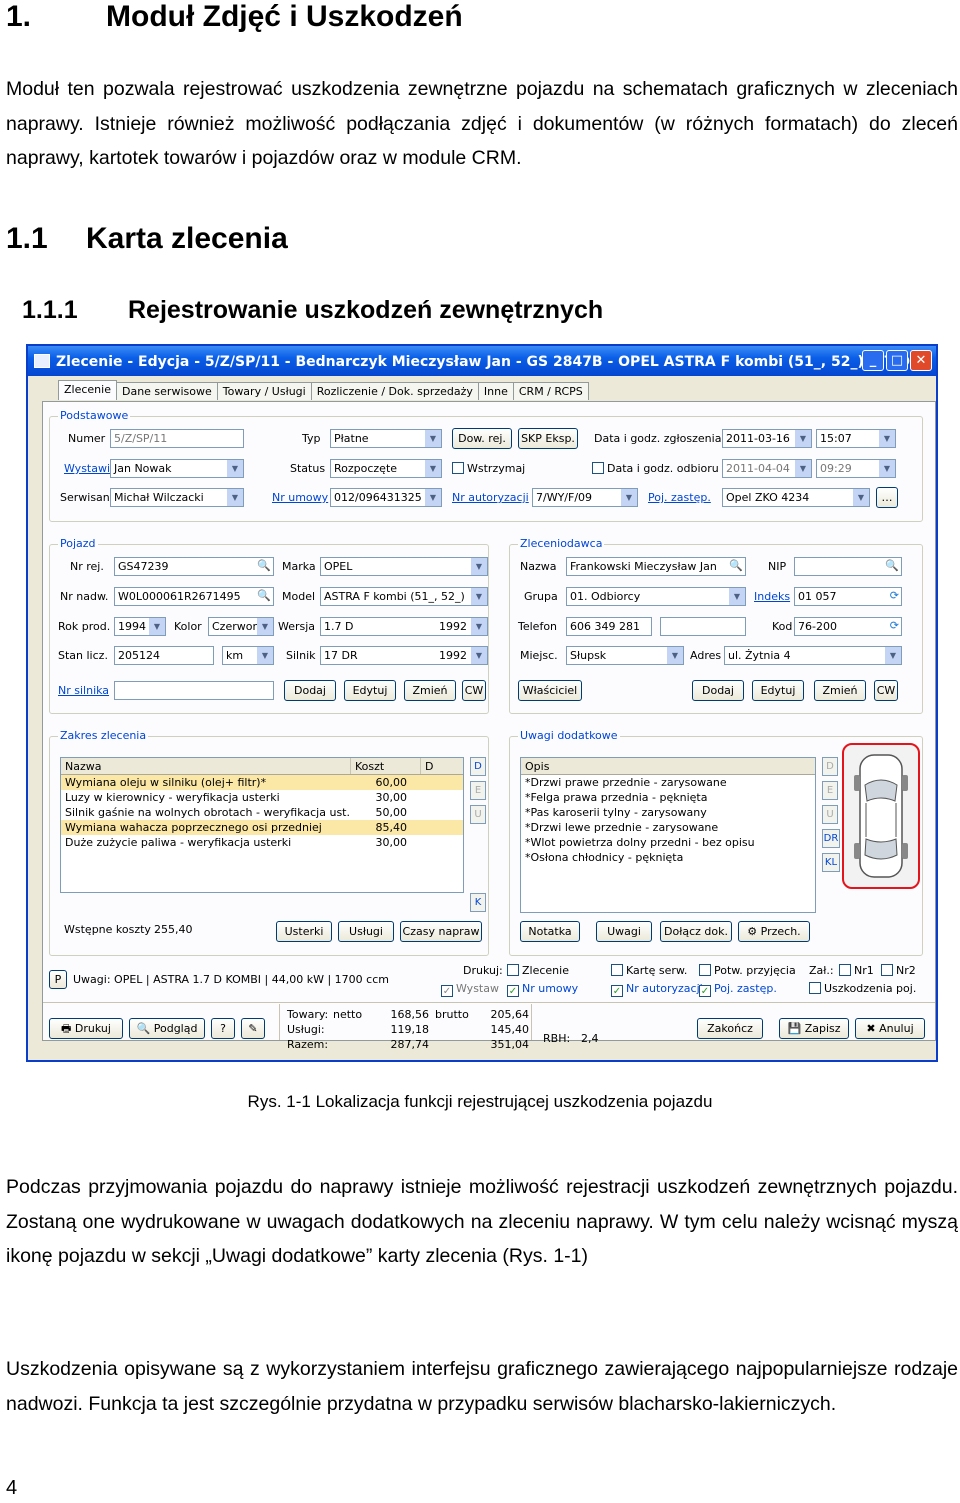 The height and width of the screenshot is (1503, 960). What do you see at coordinates (386, 468) in the screenshot?
I see `status-select: Rozpoczęte` at bounding box center [386, 468].